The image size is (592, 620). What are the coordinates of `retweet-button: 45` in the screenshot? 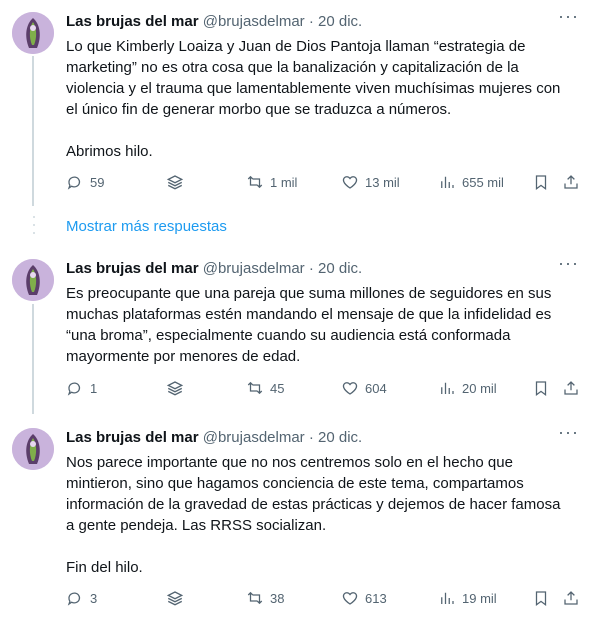 It's located at (265, 388).